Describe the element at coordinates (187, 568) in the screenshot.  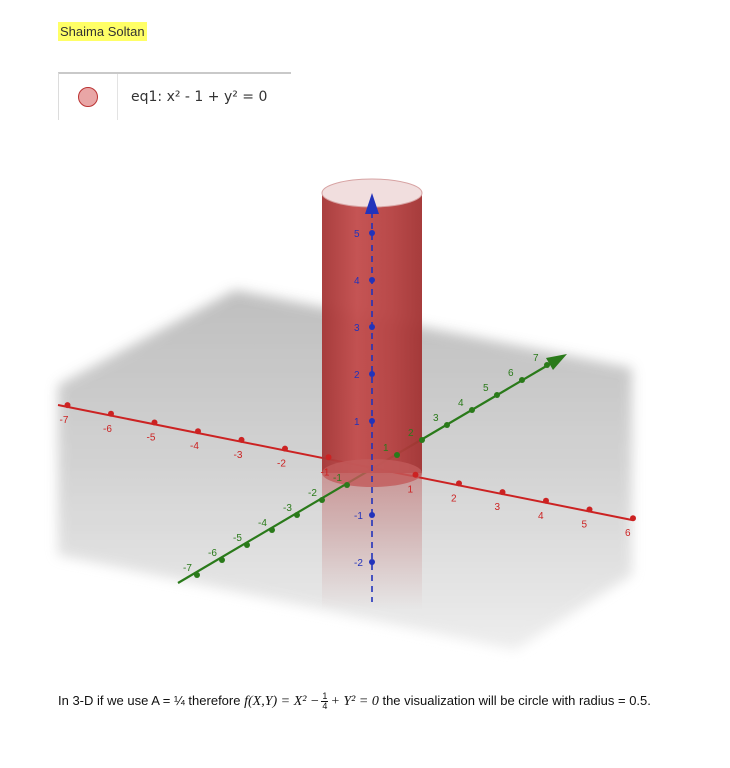
I see `y-tick-label: -7` at that location.